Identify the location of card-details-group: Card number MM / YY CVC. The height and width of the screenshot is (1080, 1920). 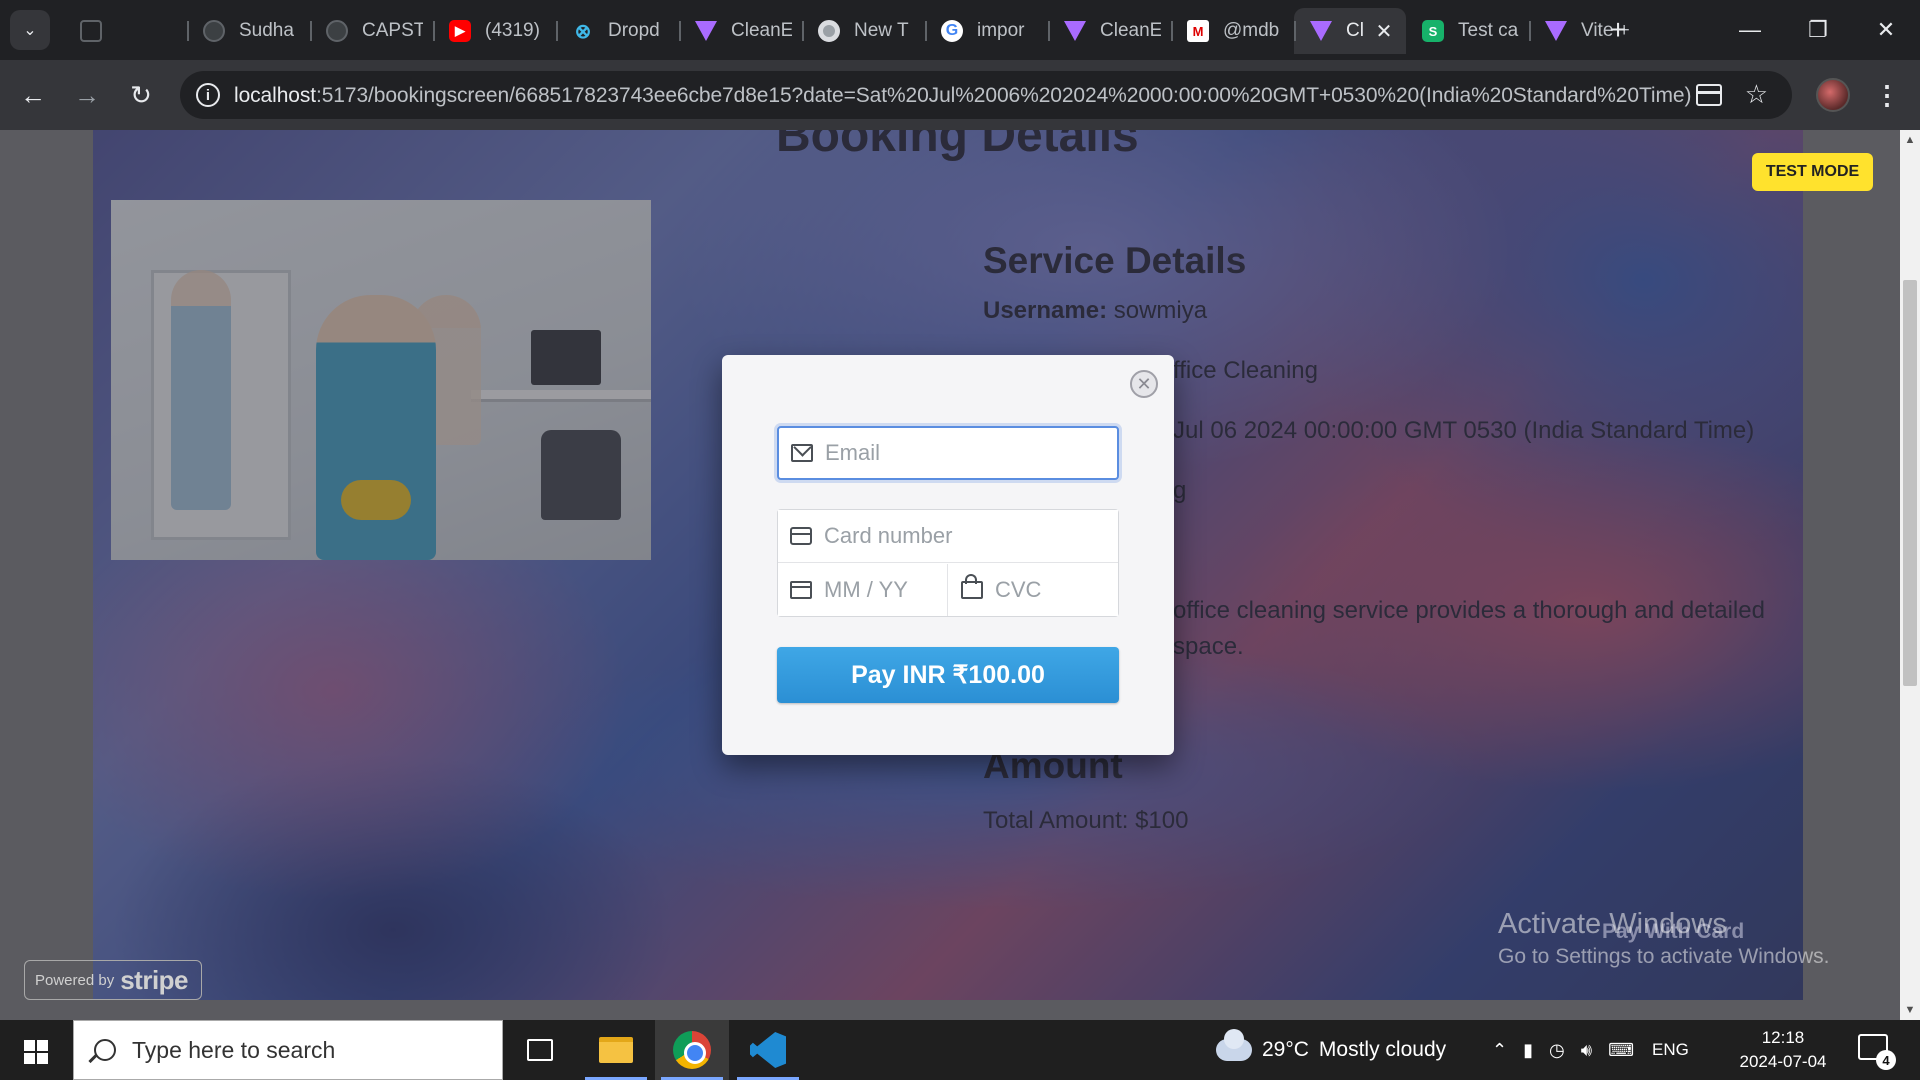
(948, 563).